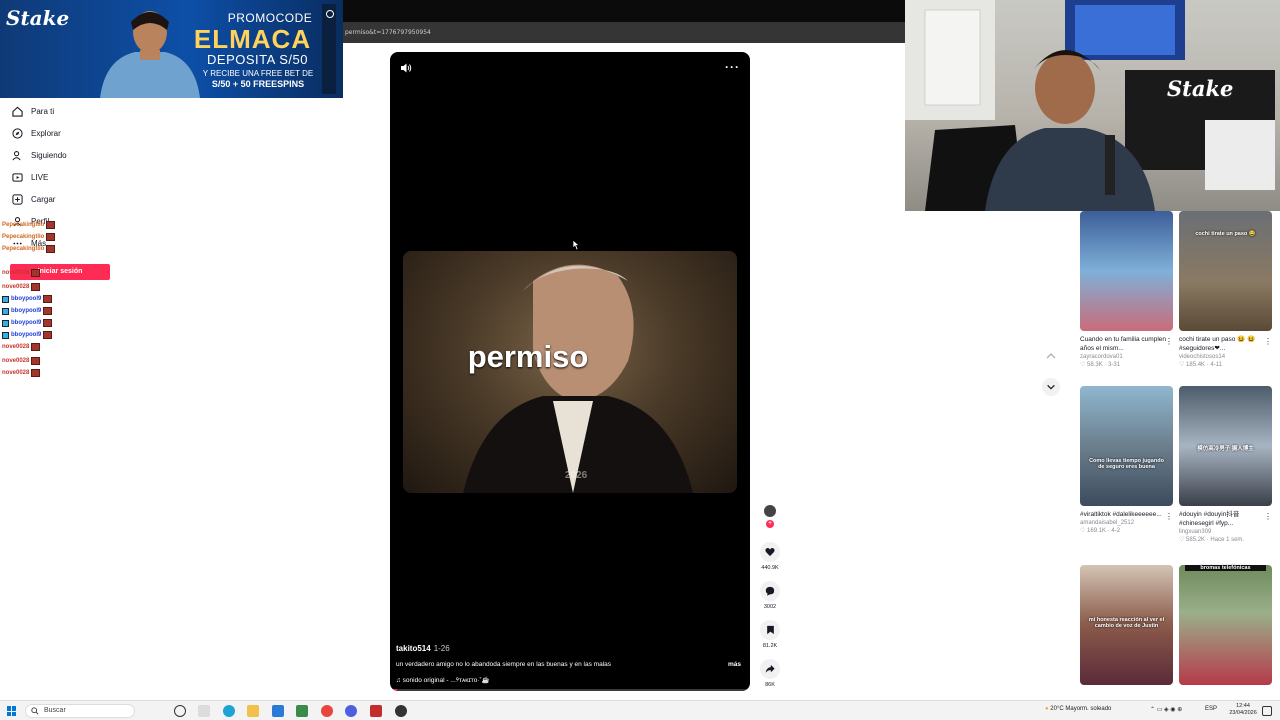 The image size is (1280, 720). What do you see at coordinates (1166, 709) in the screenshot?
I see `system-tray-icons: ⌃ ▭ ◈ ◉ ⊕` at bounding box center [1166, 709].